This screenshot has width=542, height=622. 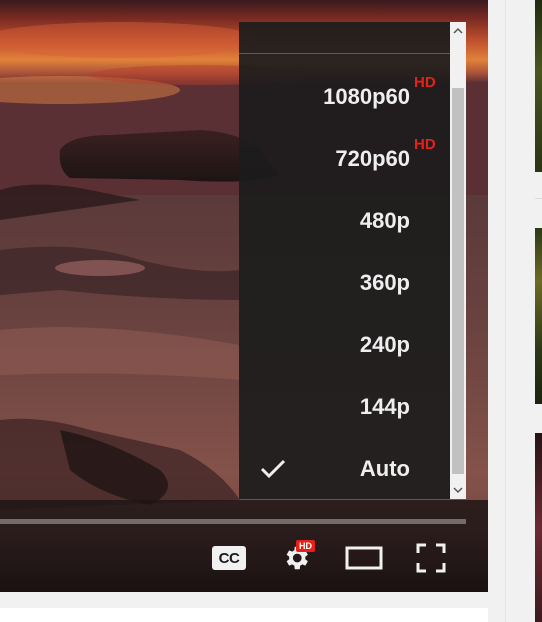 I want to click on cc-icon: CC, so click(x=229, y=558).